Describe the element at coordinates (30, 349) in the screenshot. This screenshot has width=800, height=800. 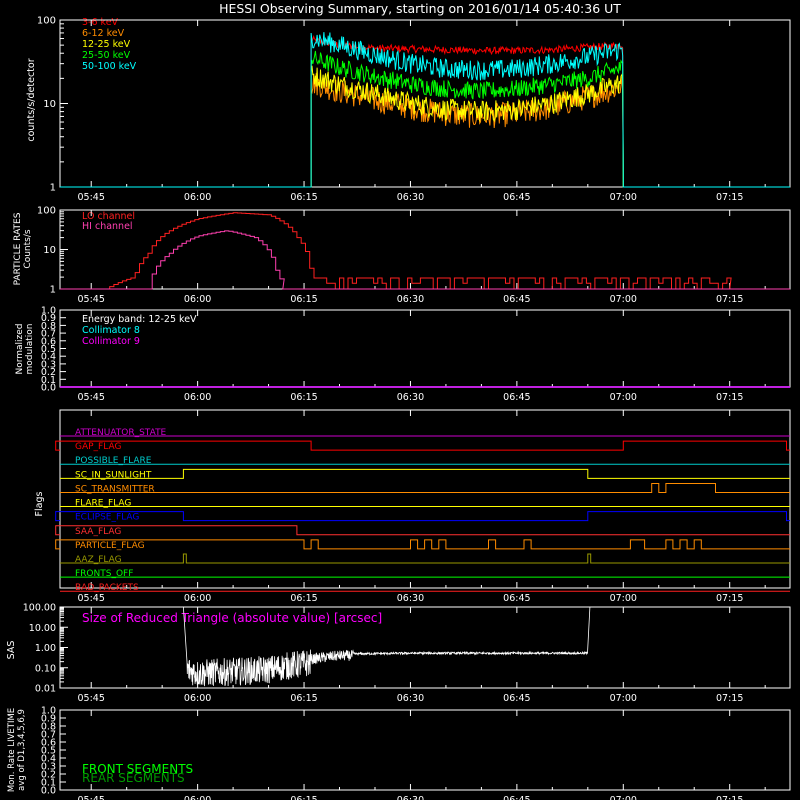
I see `modulation-ylabel-2: modulation` at that location.